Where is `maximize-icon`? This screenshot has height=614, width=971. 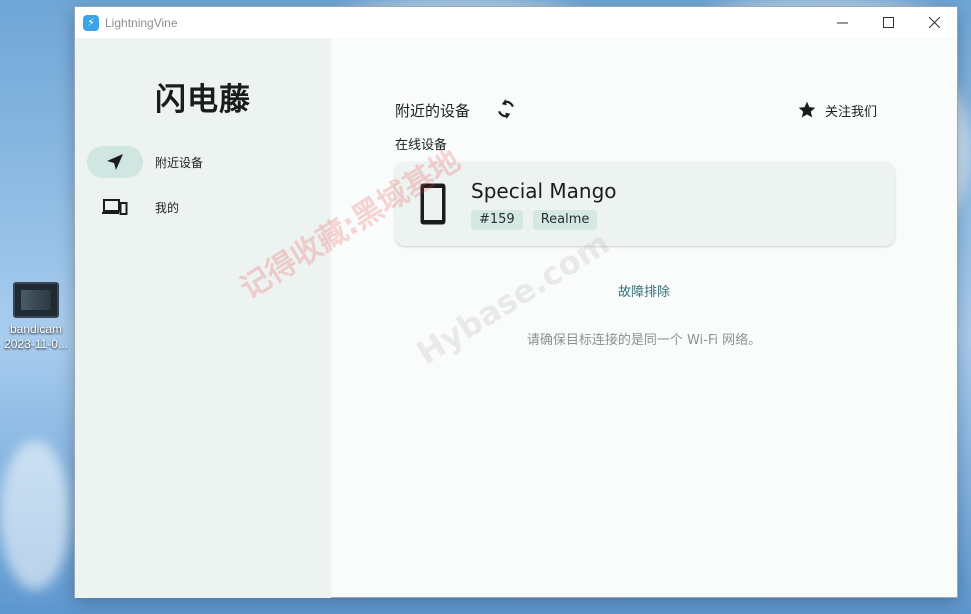
maximize-icon is located at coordinates (888, 22).